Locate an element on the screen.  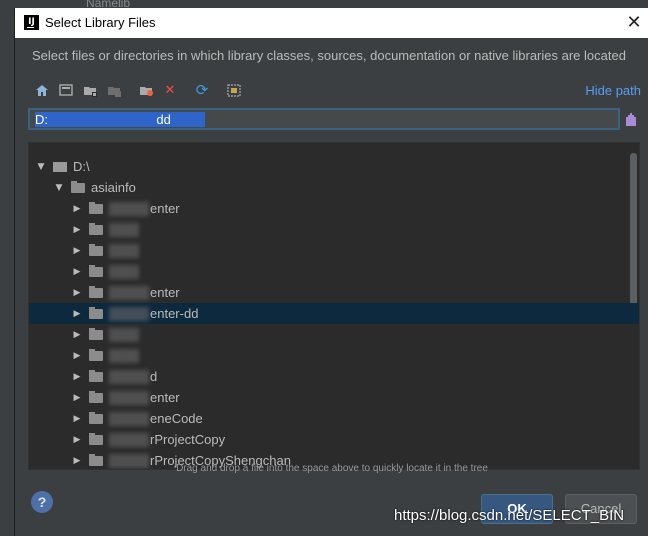
path-input is located at coordinates (324, 119).